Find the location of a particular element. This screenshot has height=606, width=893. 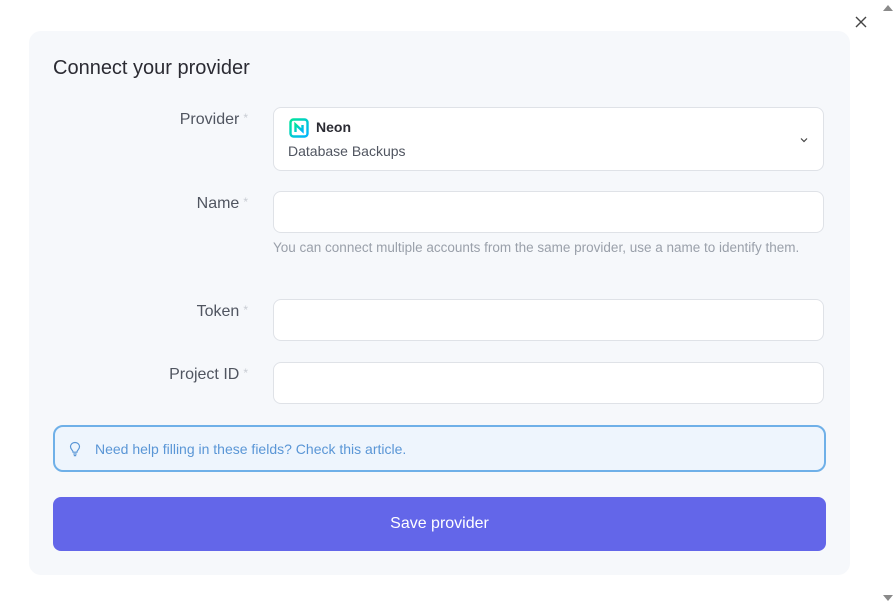

lightbulb-icon is located at coordinates (75, 448).